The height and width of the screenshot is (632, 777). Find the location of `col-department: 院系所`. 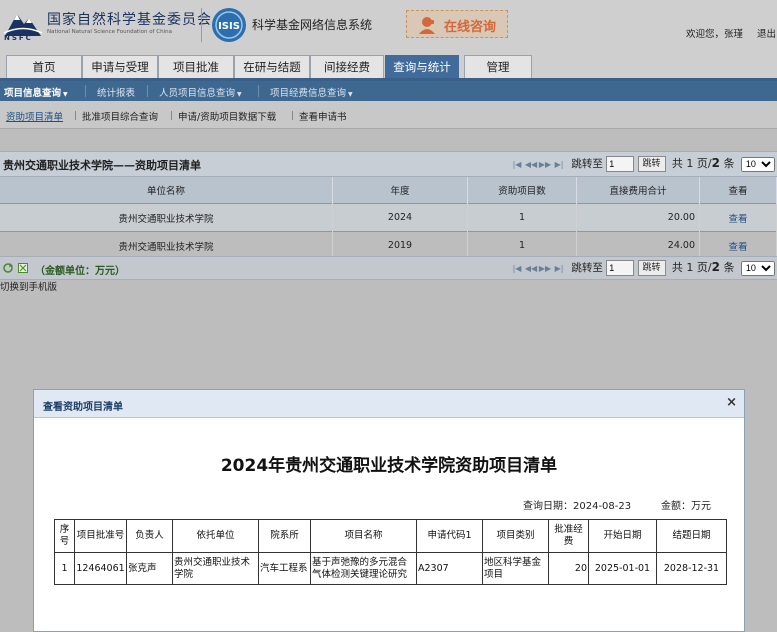

col-department: 院系所 is located at coordinates (284, 536).